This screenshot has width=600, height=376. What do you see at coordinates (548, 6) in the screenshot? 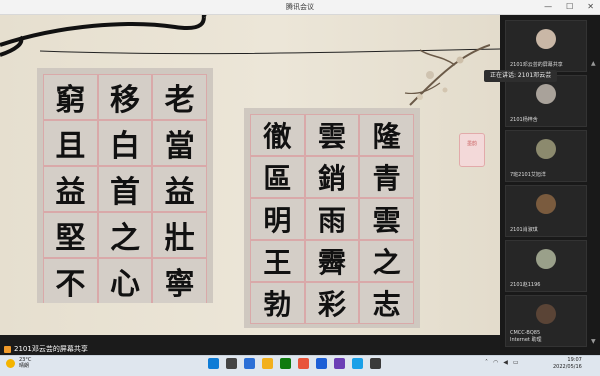
I see `minimize-icon: —` at bounding box center [548, 6].